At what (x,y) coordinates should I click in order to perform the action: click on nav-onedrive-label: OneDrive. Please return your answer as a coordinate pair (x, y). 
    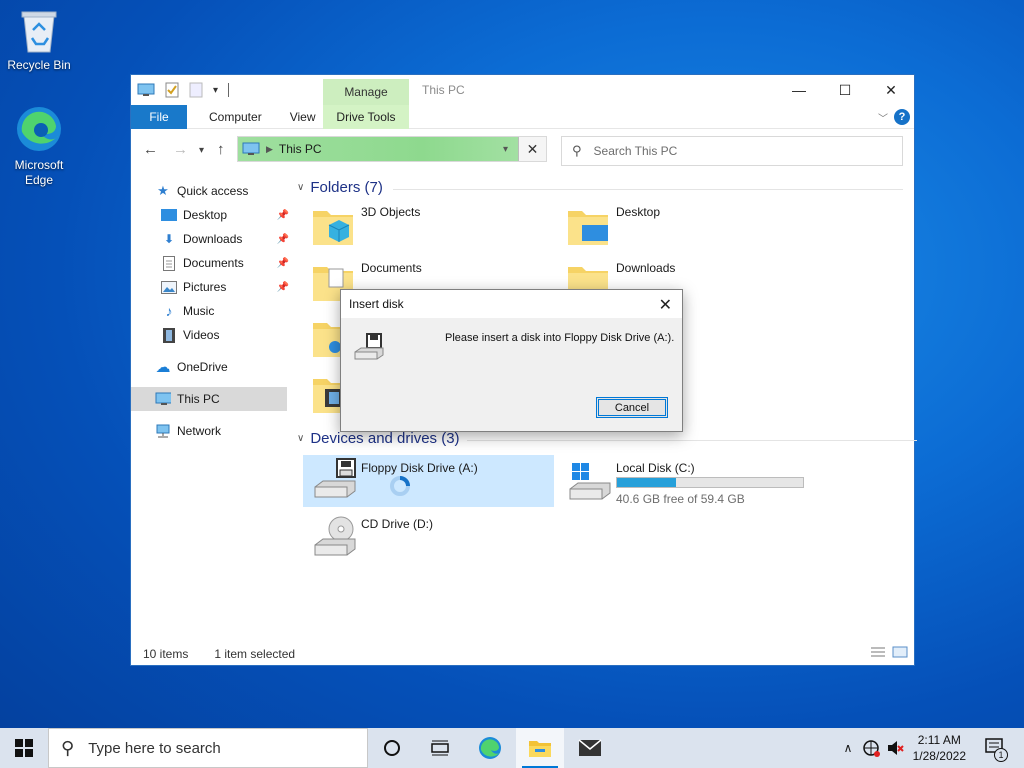
    Looking at the image, I should click on (202, 367).